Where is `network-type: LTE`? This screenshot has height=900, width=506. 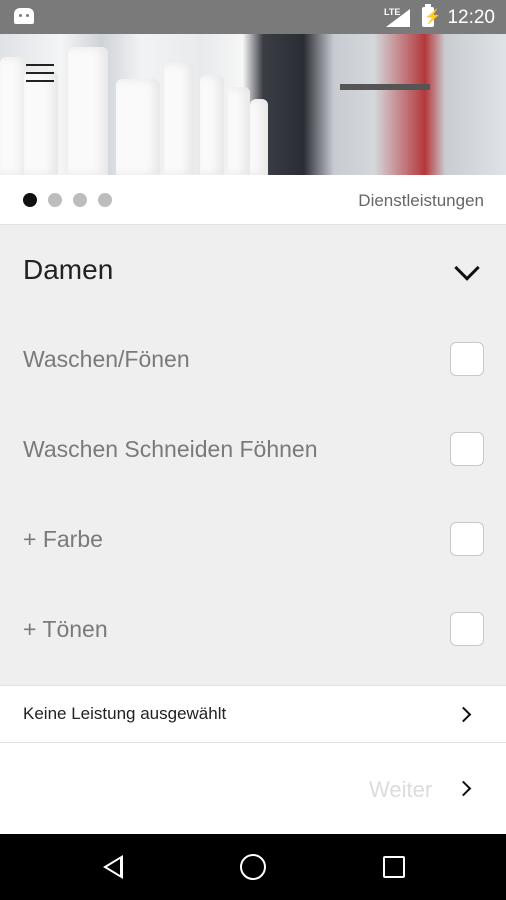
network-type: LTE is located at coordinates (392, 12).